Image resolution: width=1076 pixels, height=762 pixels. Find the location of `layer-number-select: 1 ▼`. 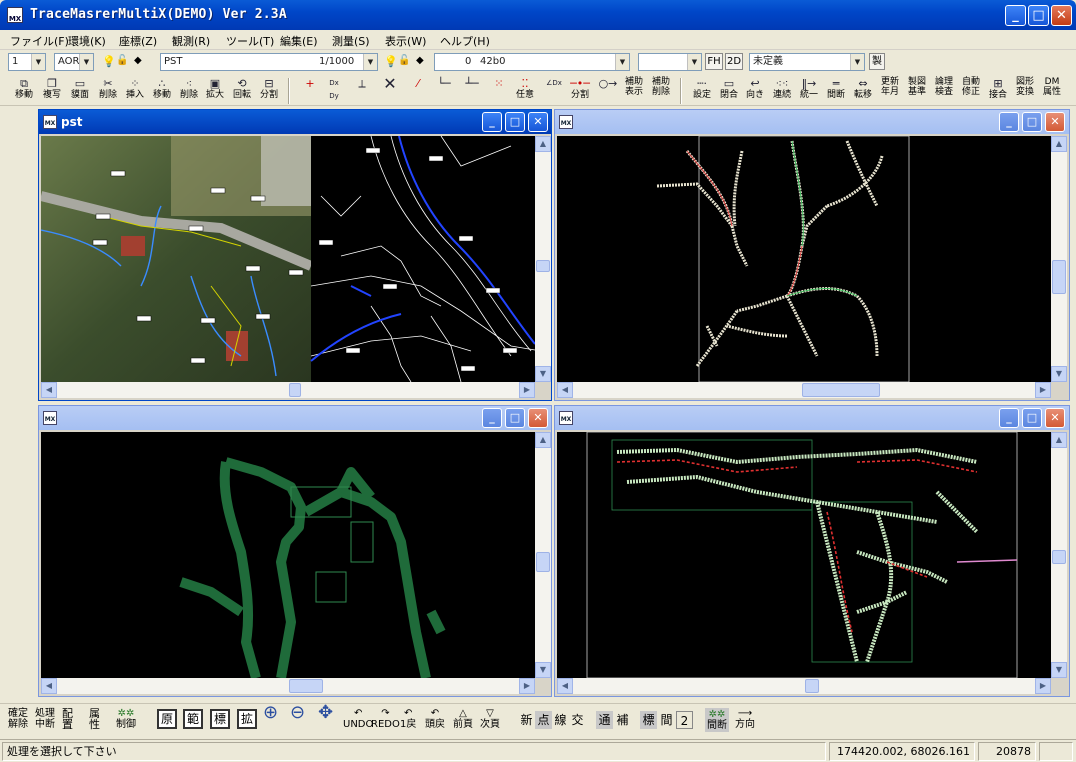

layer-number-select: 1 ▼ is located at coordinates (27, 62).